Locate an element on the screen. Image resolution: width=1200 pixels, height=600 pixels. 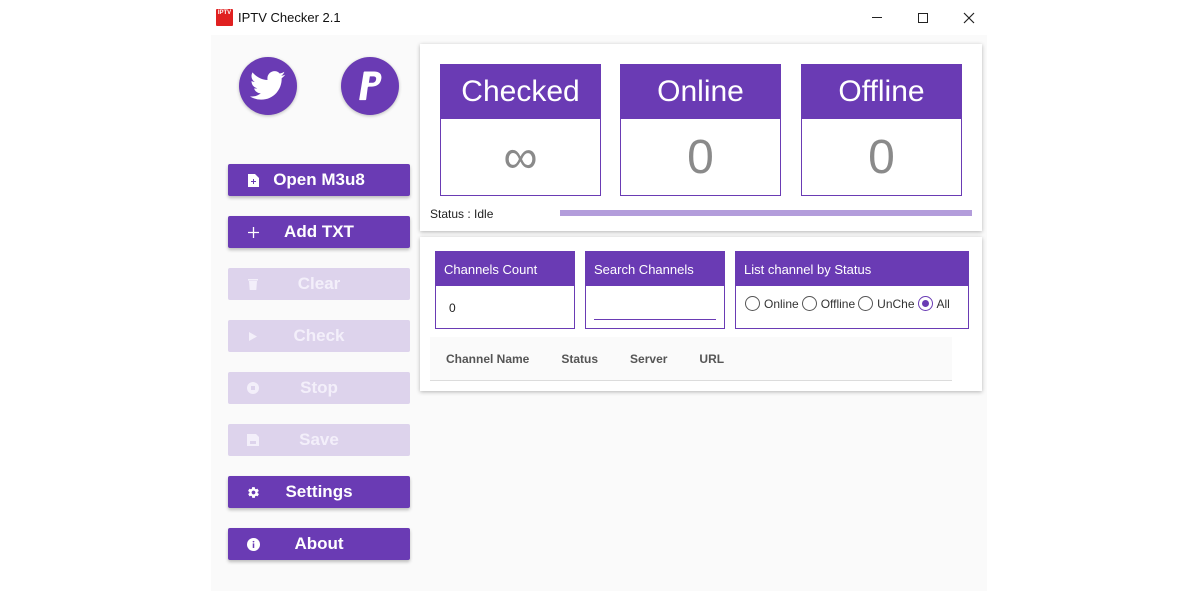
close-button is located at coordinates (969, 17).